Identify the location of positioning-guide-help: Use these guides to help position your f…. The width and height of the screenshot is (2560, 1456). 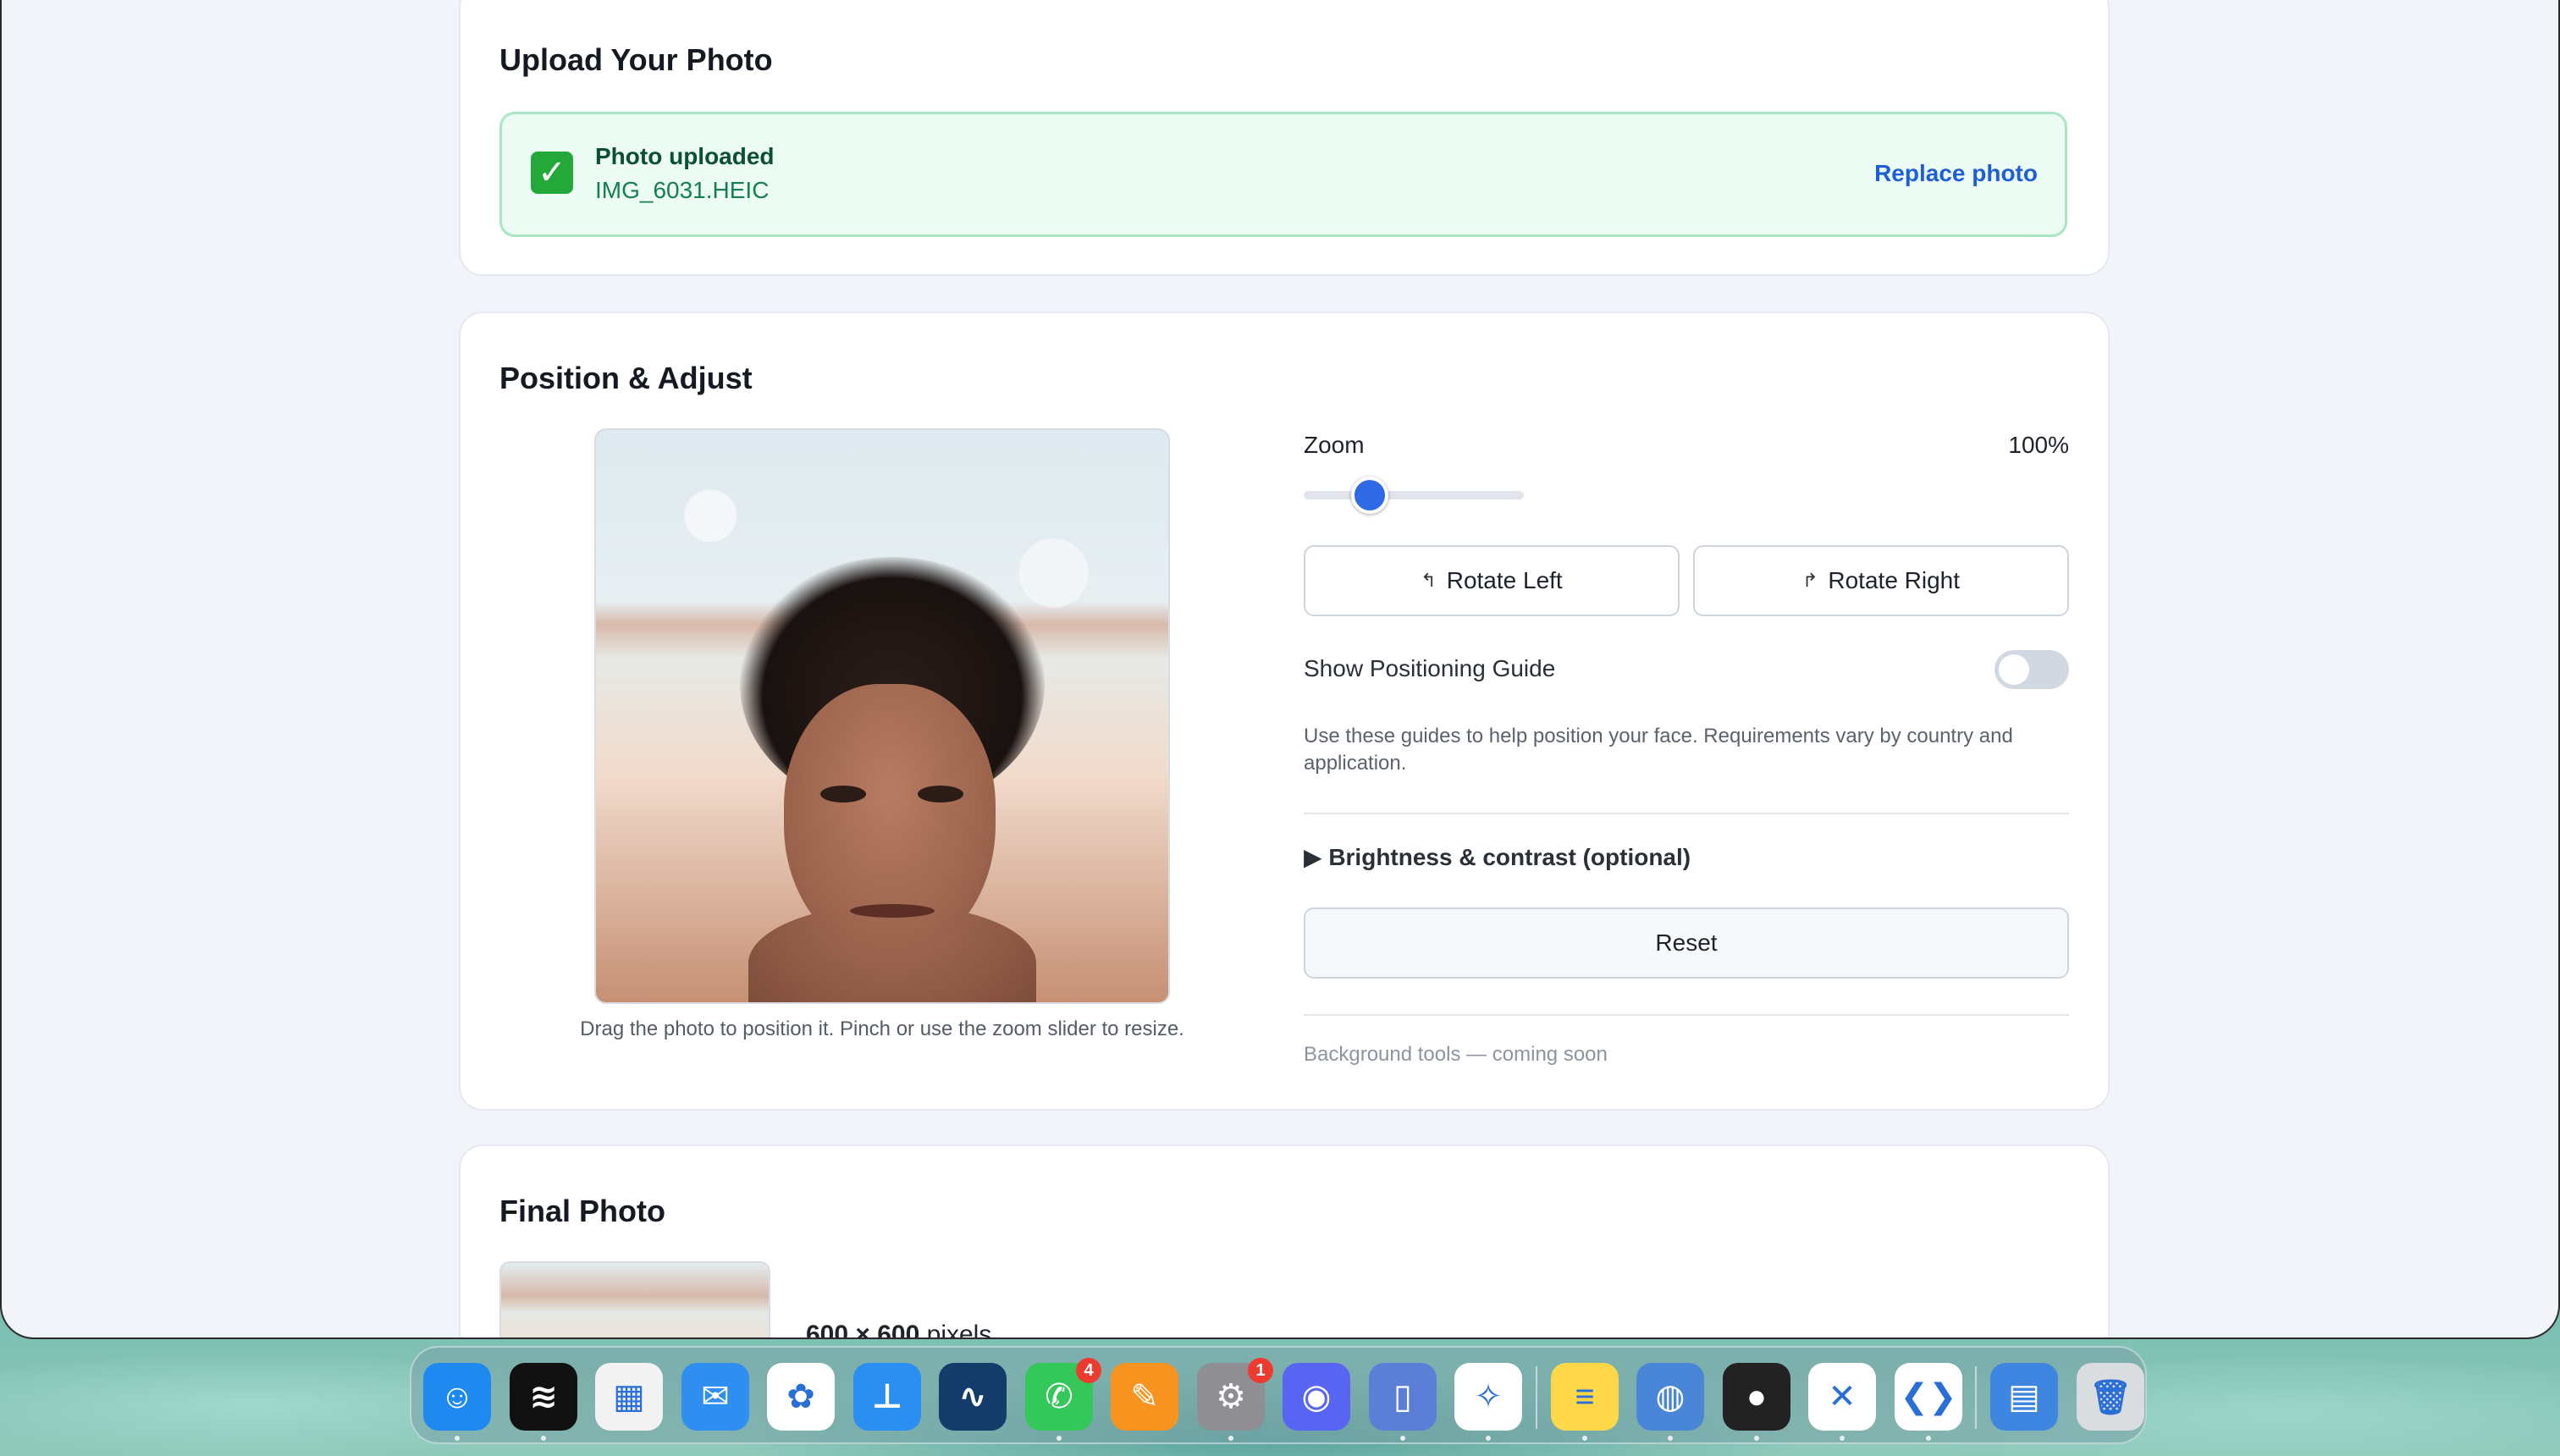
(1658, 750).